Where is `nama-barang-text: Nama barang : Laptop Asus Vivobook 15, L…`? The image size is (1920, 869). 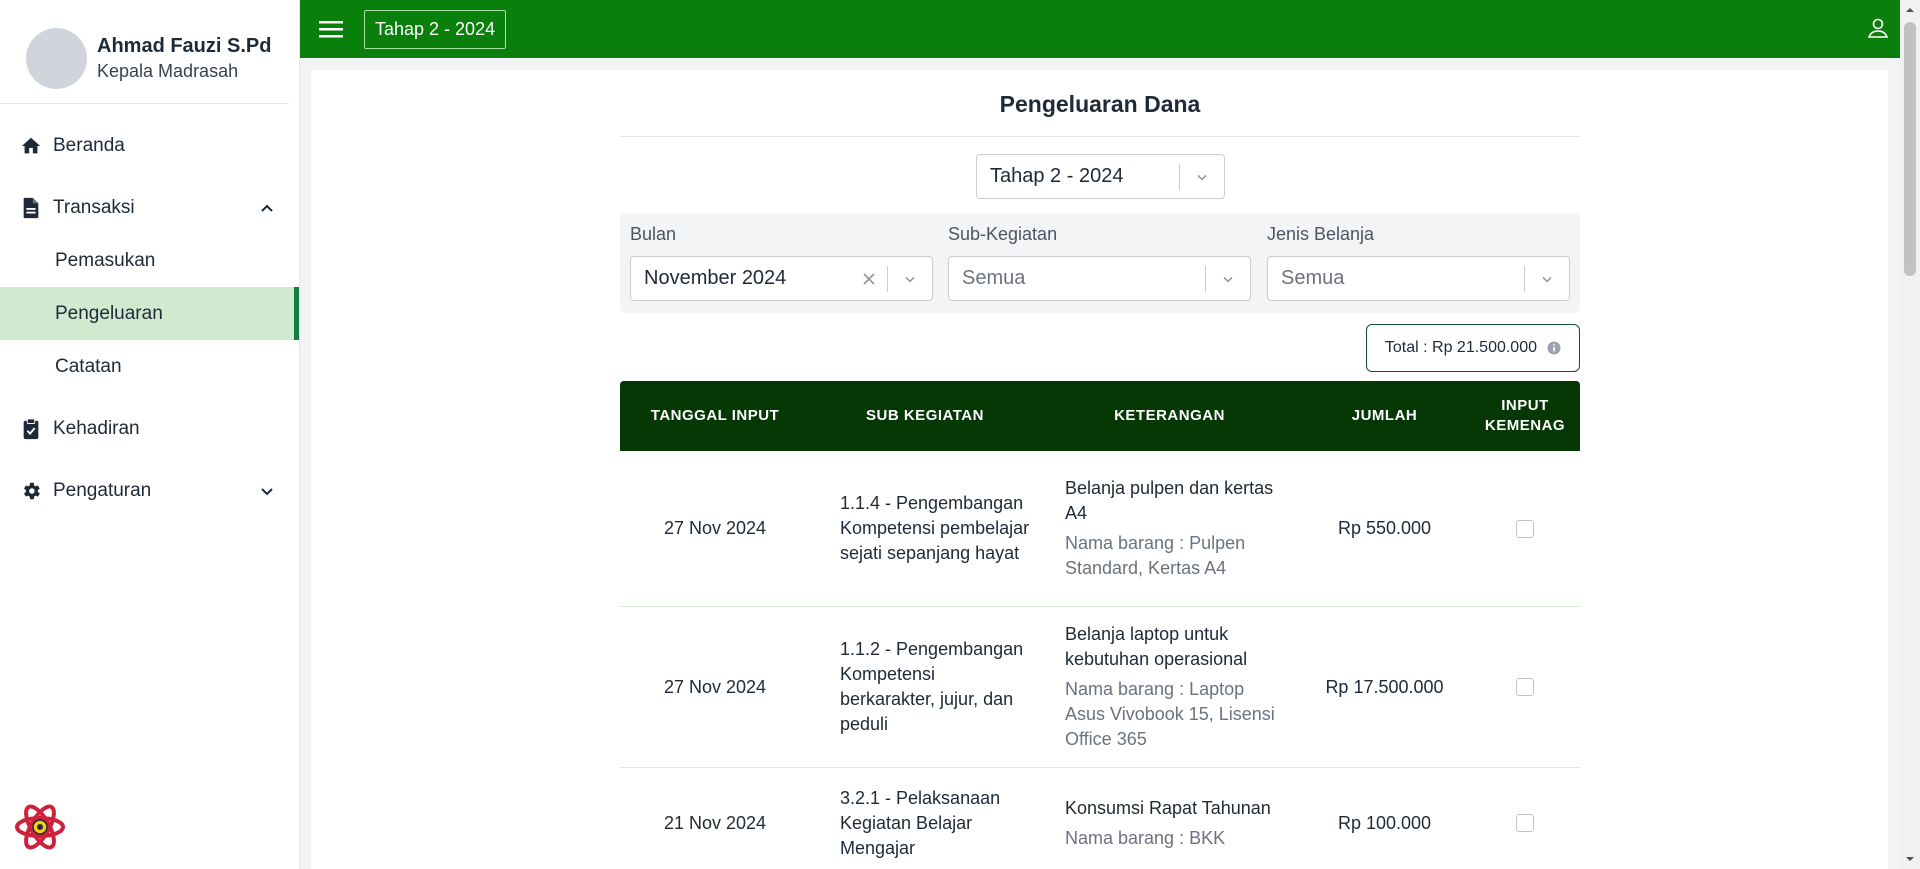
nama-barang-text: Nama barang : Laptop Asus Vivobook 15, L… is located at coordinates (1170, 714).